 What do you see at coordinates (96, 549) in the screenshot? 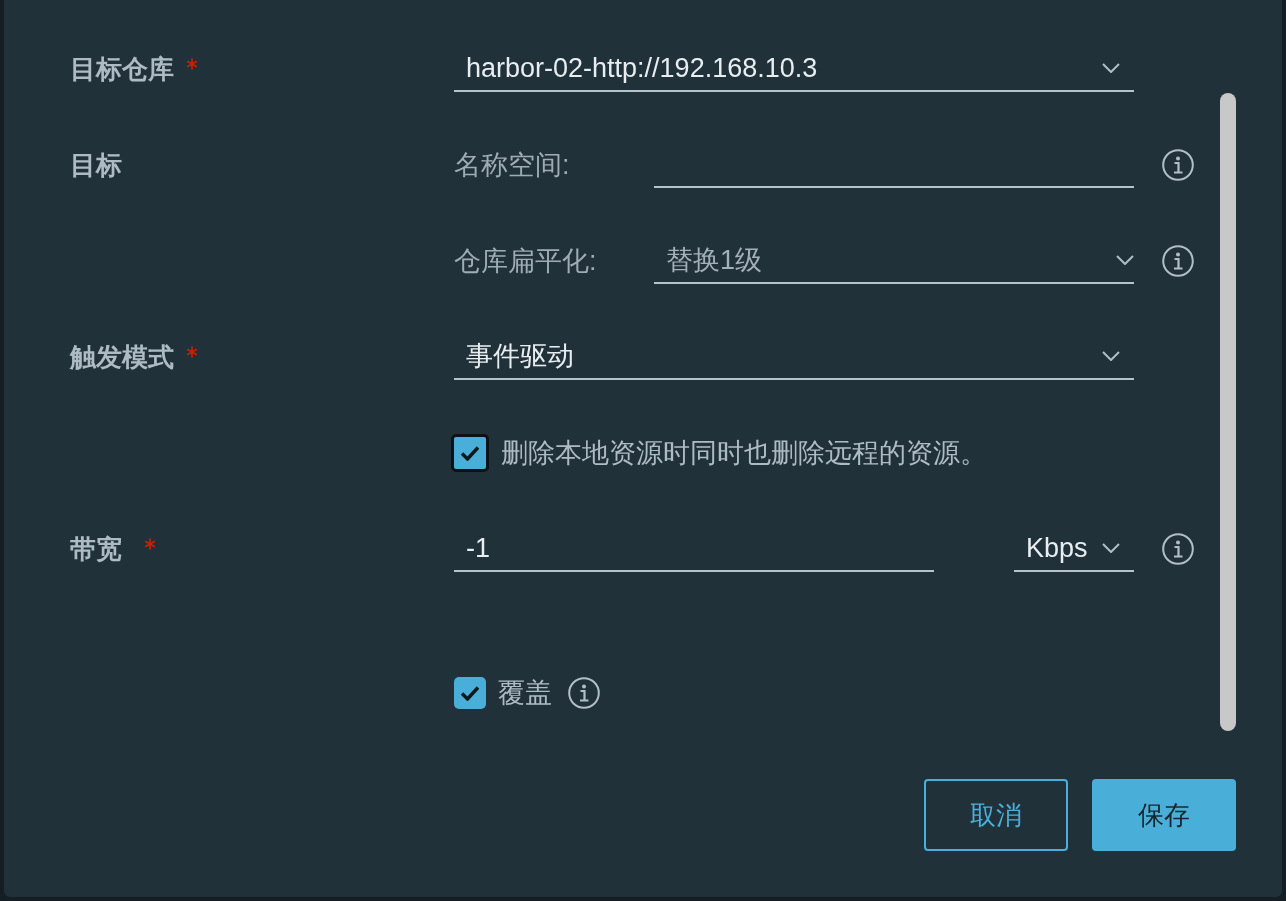
I see `field-label: 带宽` at bounding box center [96, 549].